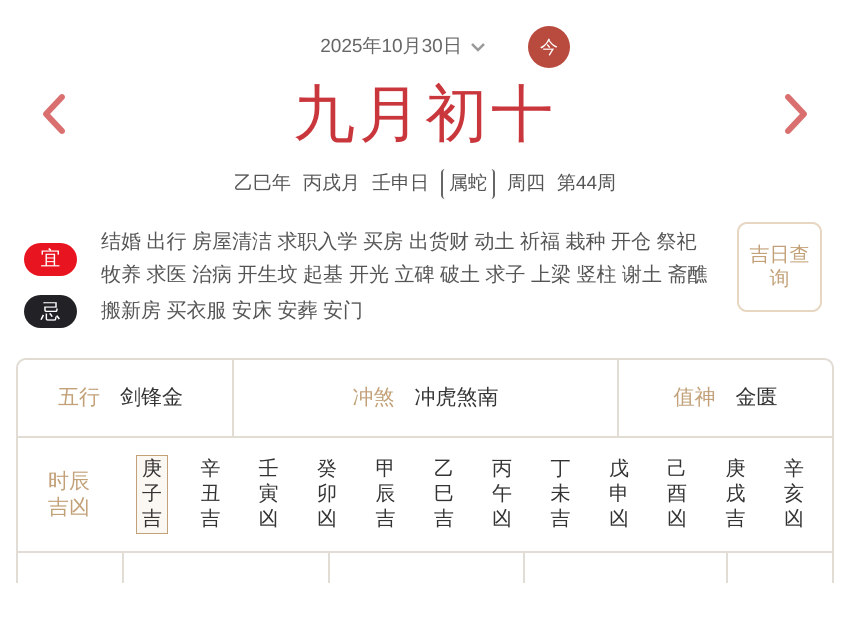 Image resolution: width=850 pixels, height=624 pixels. What do you see at coordinates (456, 398) in the screenshot?
I see `info-value: 冲虎煞南` at bounding box center [456, 398].